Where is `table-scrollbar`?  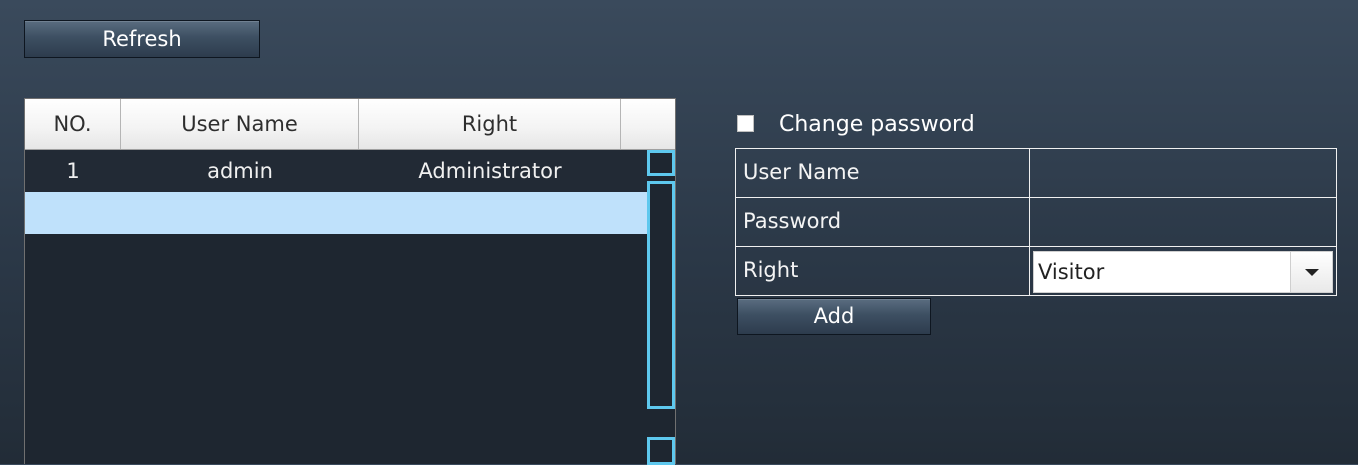 table-scrollbar is located at coordinates (661, 307).